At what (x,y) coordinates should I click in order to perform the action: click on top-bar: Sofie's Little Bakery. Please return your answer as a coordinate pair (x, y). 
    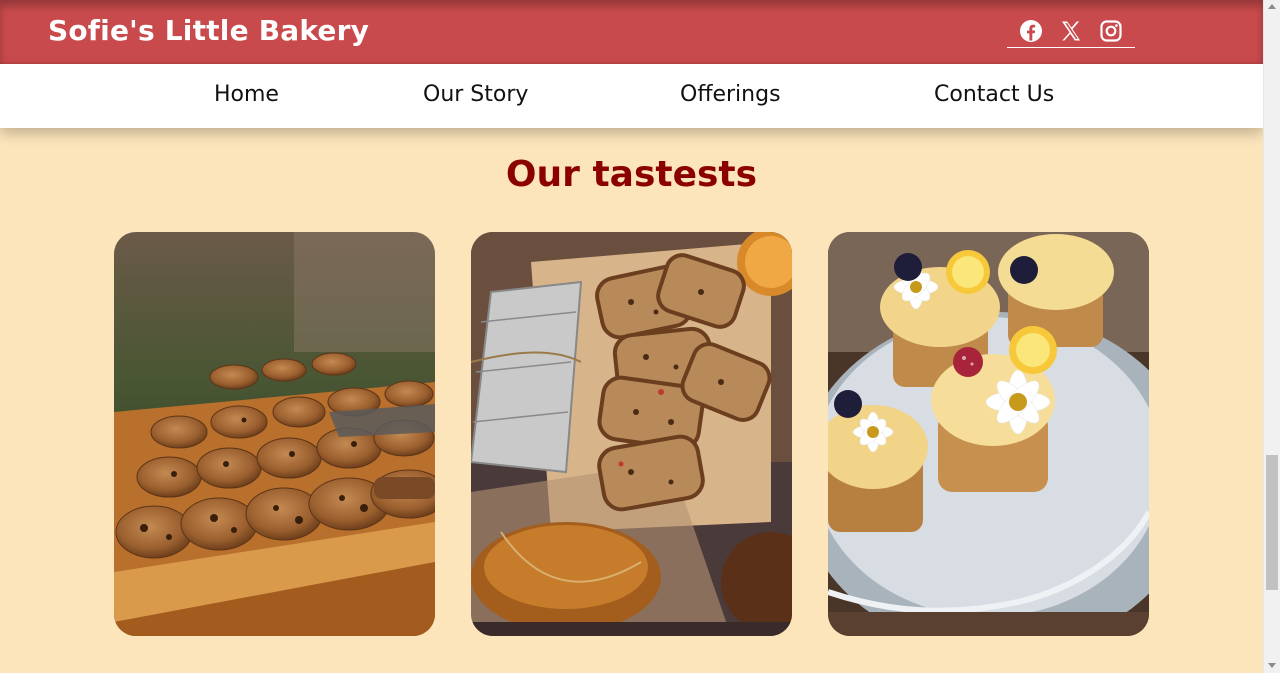
    Looking at the image, I should click on (631, 32).